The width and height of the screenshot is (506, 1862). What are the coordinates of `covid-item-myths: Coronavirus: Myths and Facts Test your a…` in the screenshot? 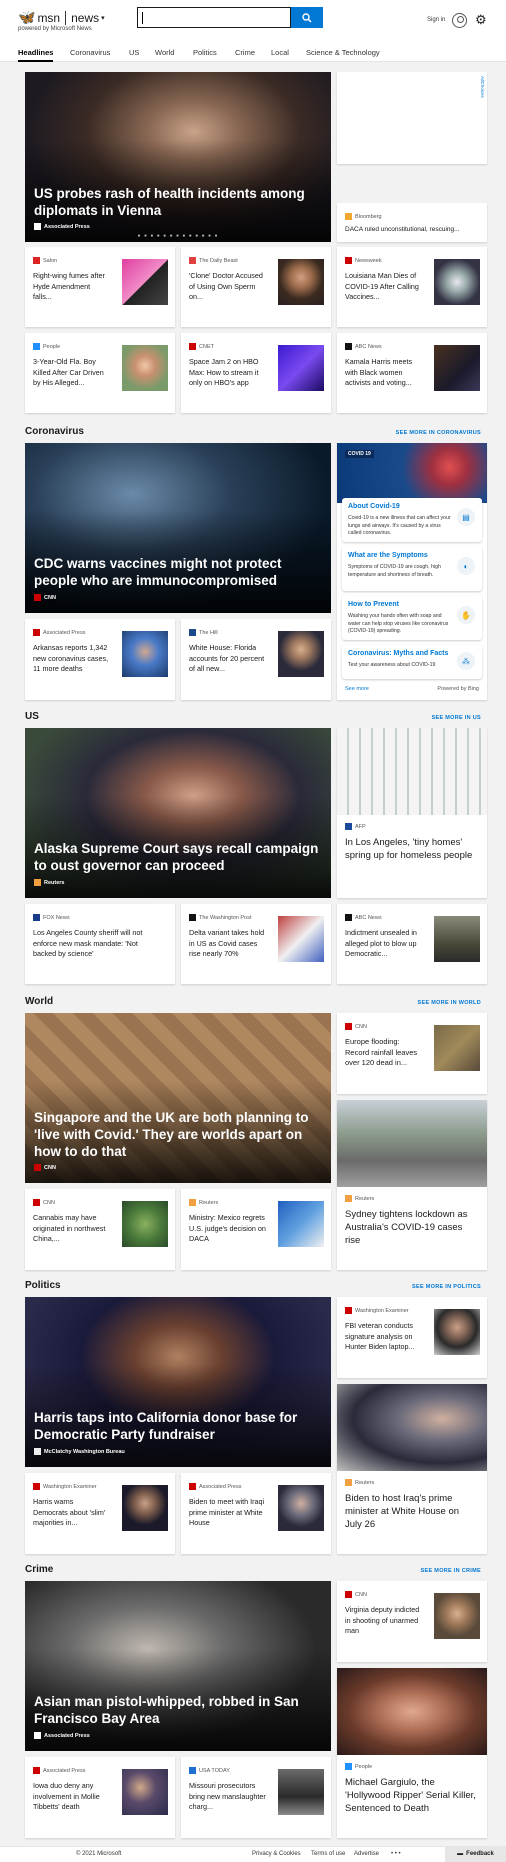 It's located at (412, 662).